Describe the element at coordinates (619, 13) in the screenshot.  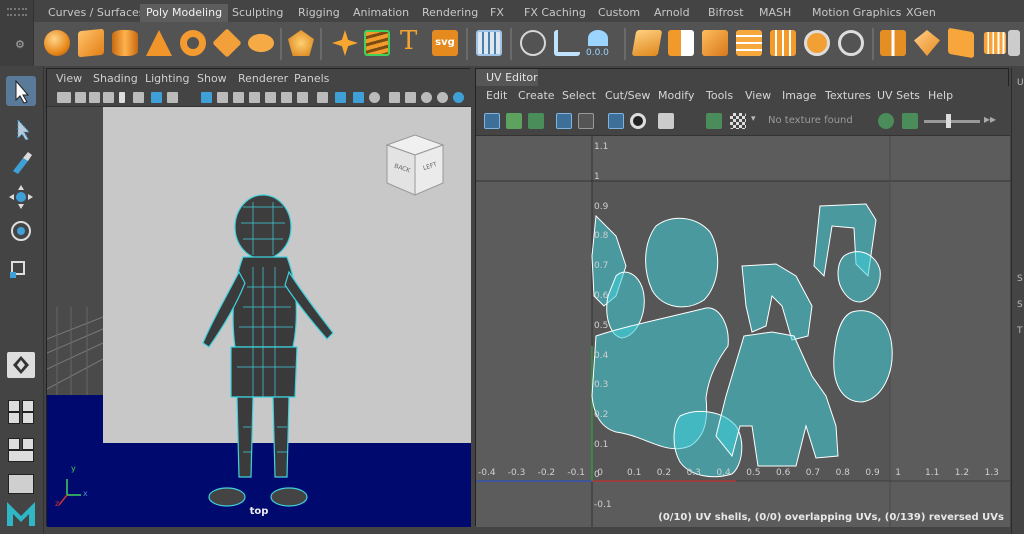
I see `tab-custom: Custom` at that location.